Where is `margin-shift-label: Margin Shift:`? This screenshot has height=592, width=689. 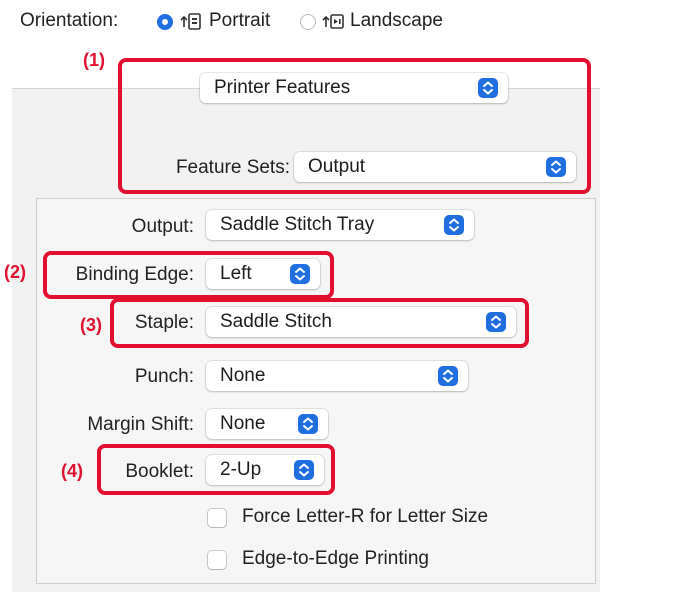 margin-shift-label: Margin Shift: is located at coordinates (140, 424).